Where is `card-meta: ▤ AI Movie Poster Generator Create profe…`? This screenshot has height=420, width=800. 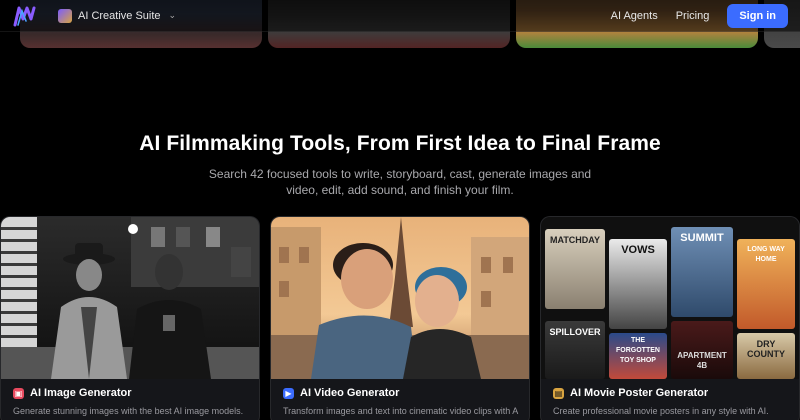
card-meta: ▤ AI Movie Poster Generator Create profe… is located at coordinates (671, 401).